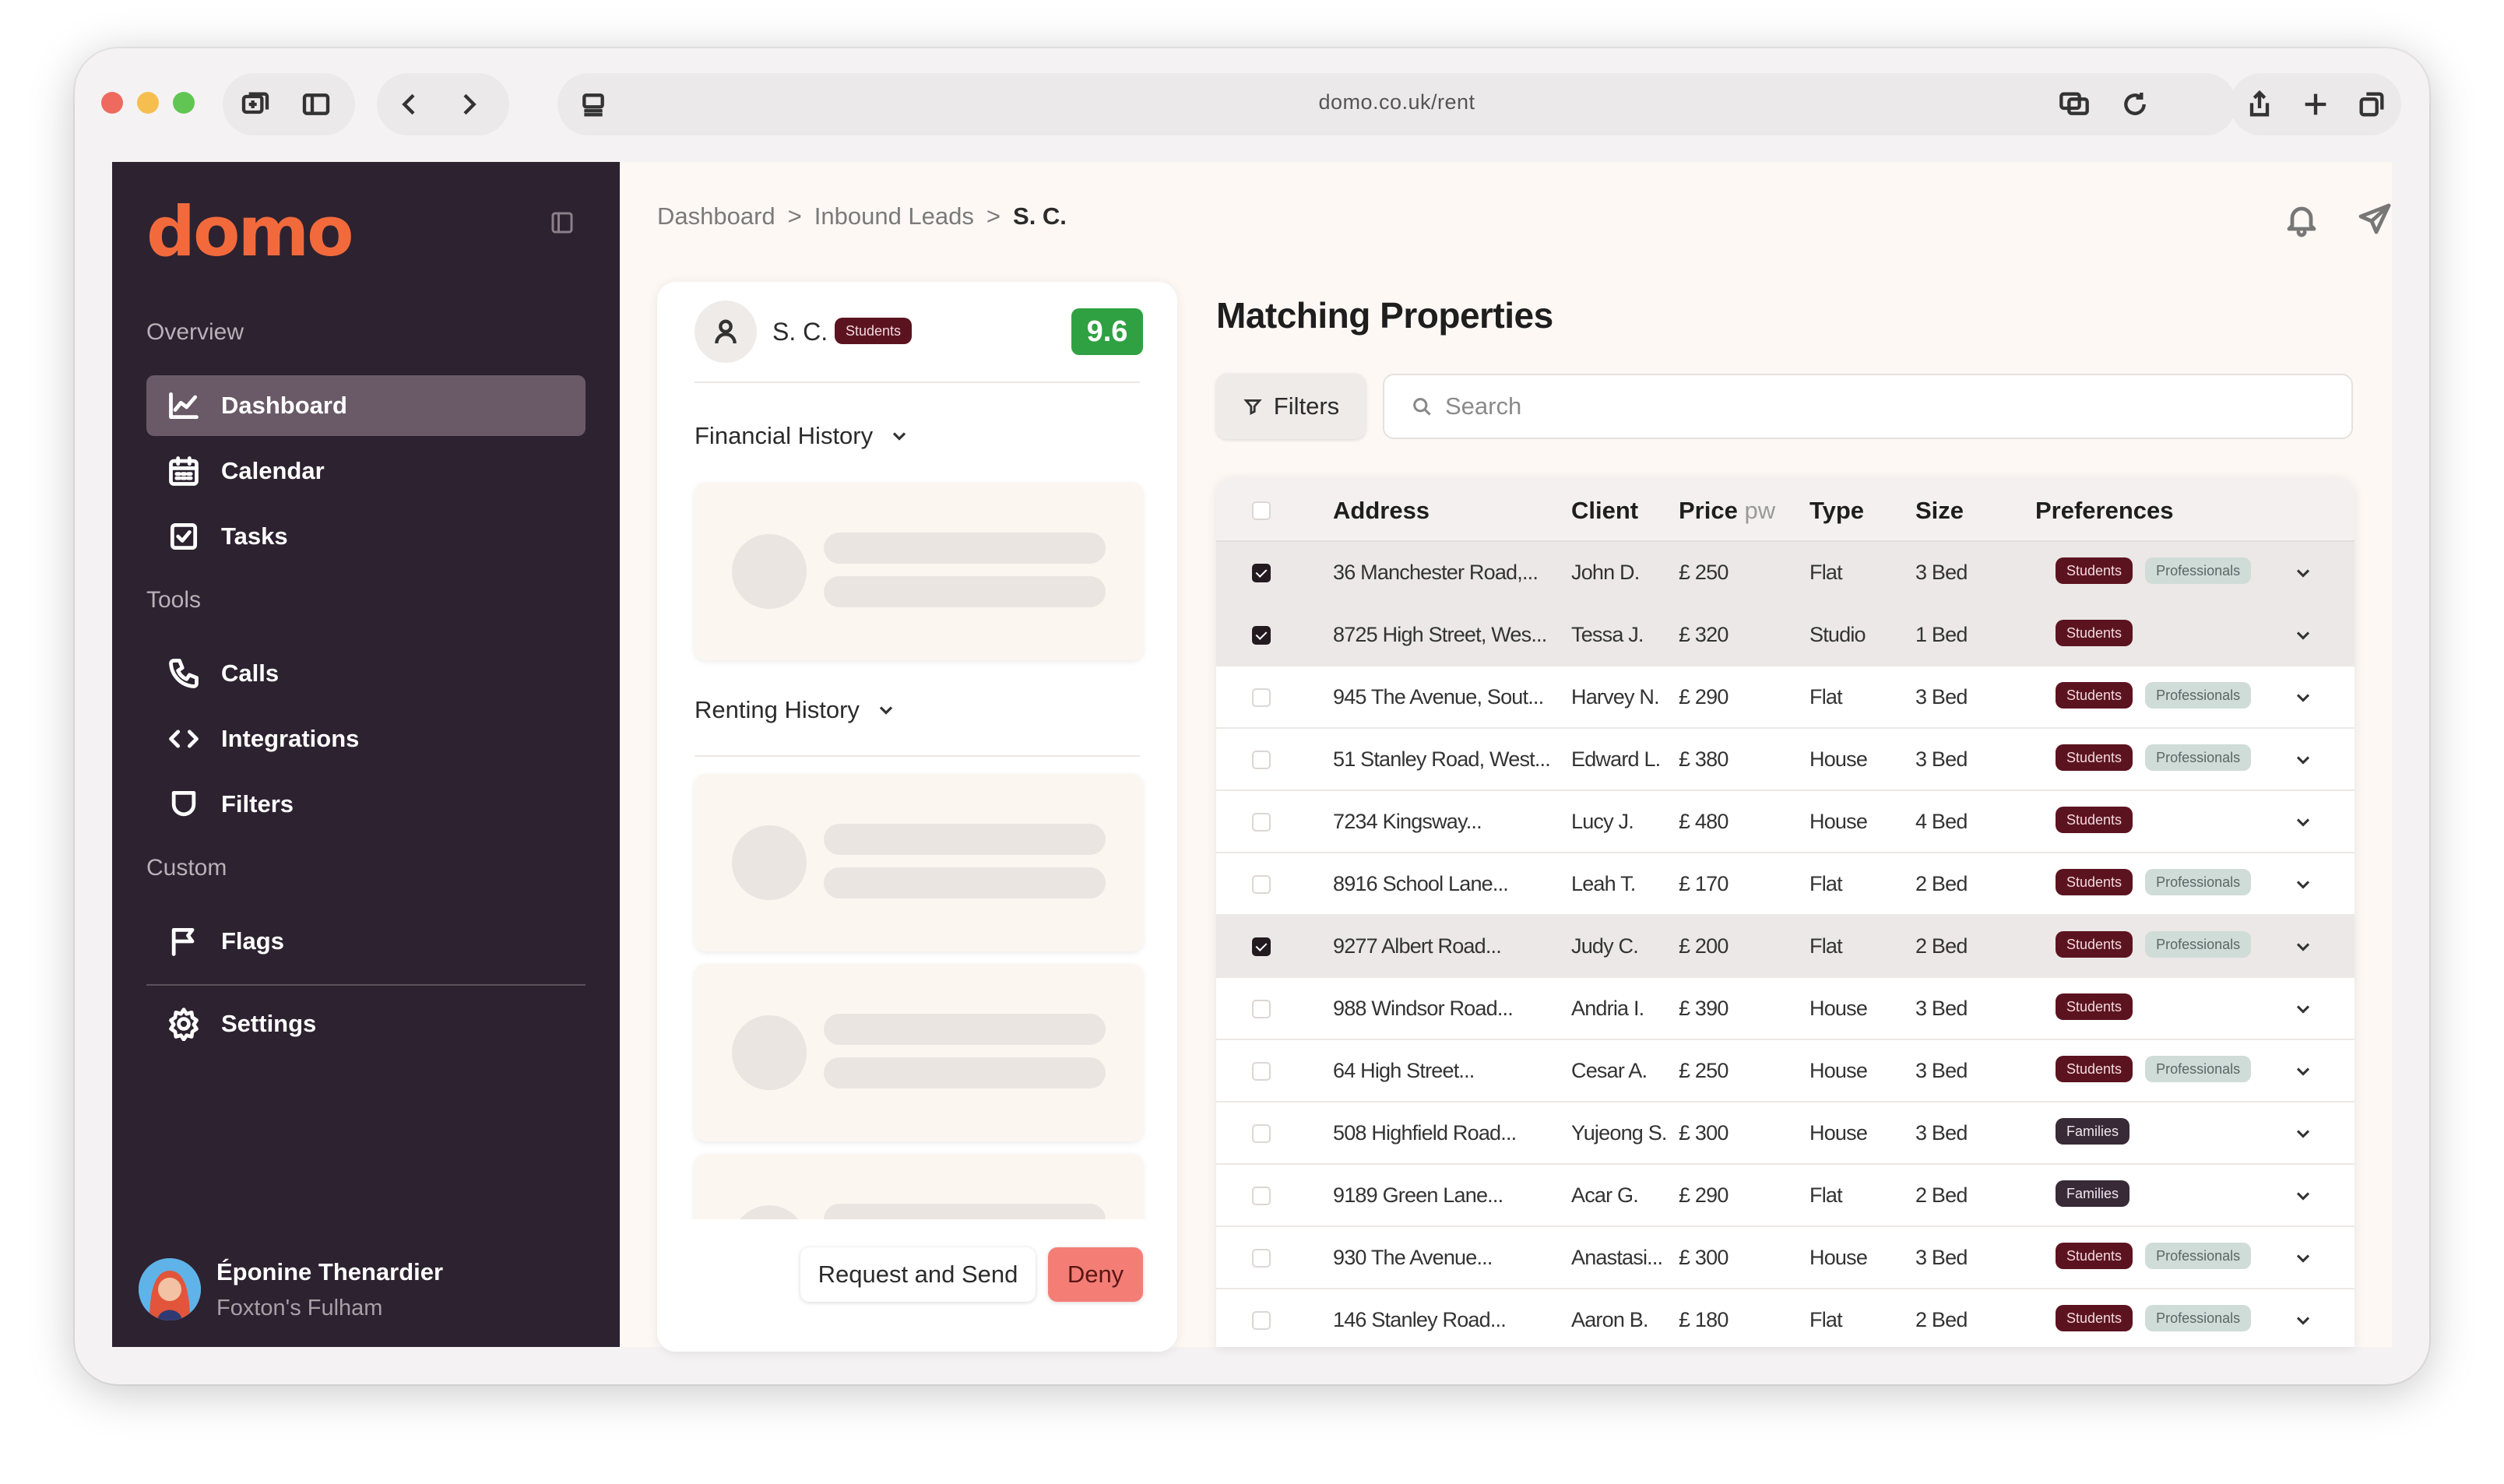 The image size is (2504, 1484). I want to click on select-all-checkbox, so click(1261, 510).